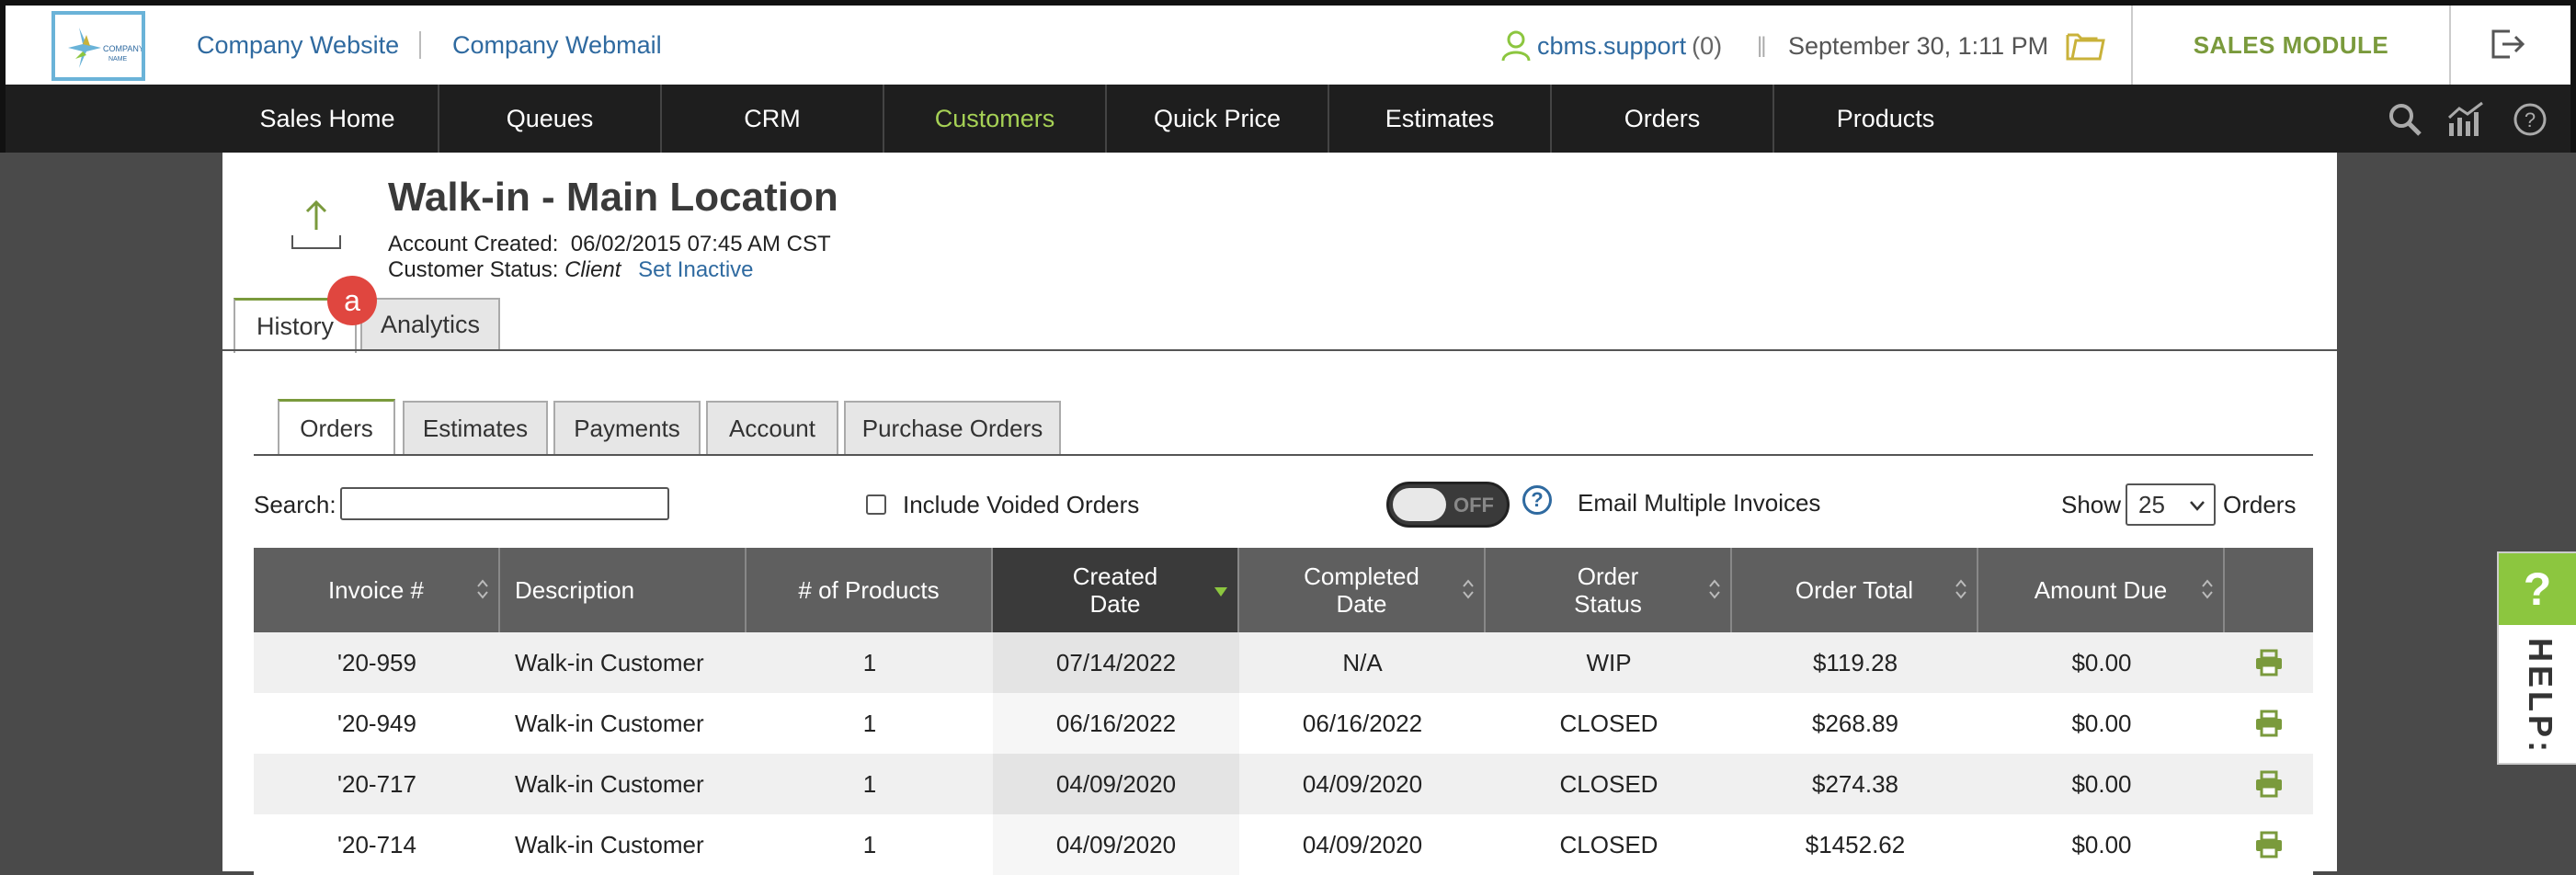 This screenshot has height=875, width=2576. I want to click on nav-products: Products, so click(1885, 119).